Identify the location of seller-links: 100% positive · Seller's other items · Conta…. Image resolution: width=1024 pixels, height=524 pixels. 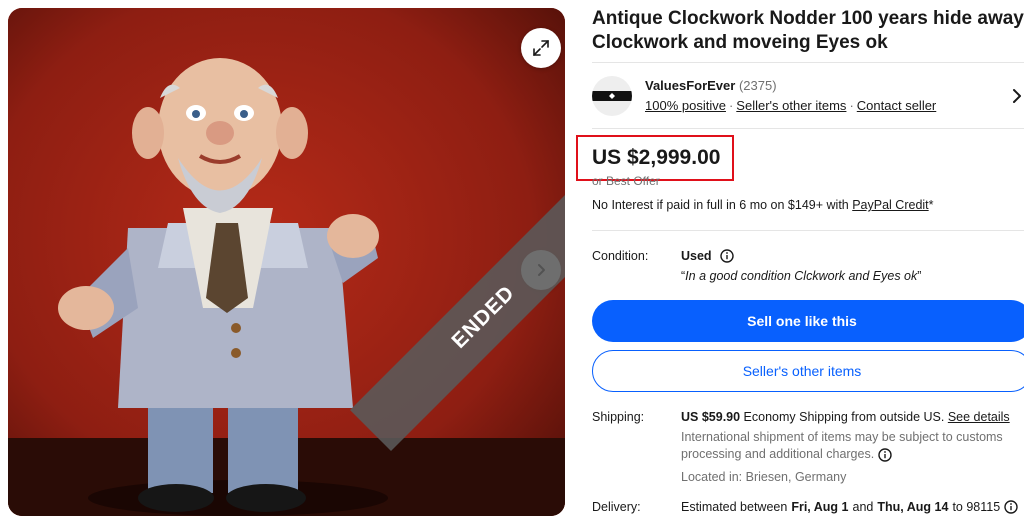
(791, 105).